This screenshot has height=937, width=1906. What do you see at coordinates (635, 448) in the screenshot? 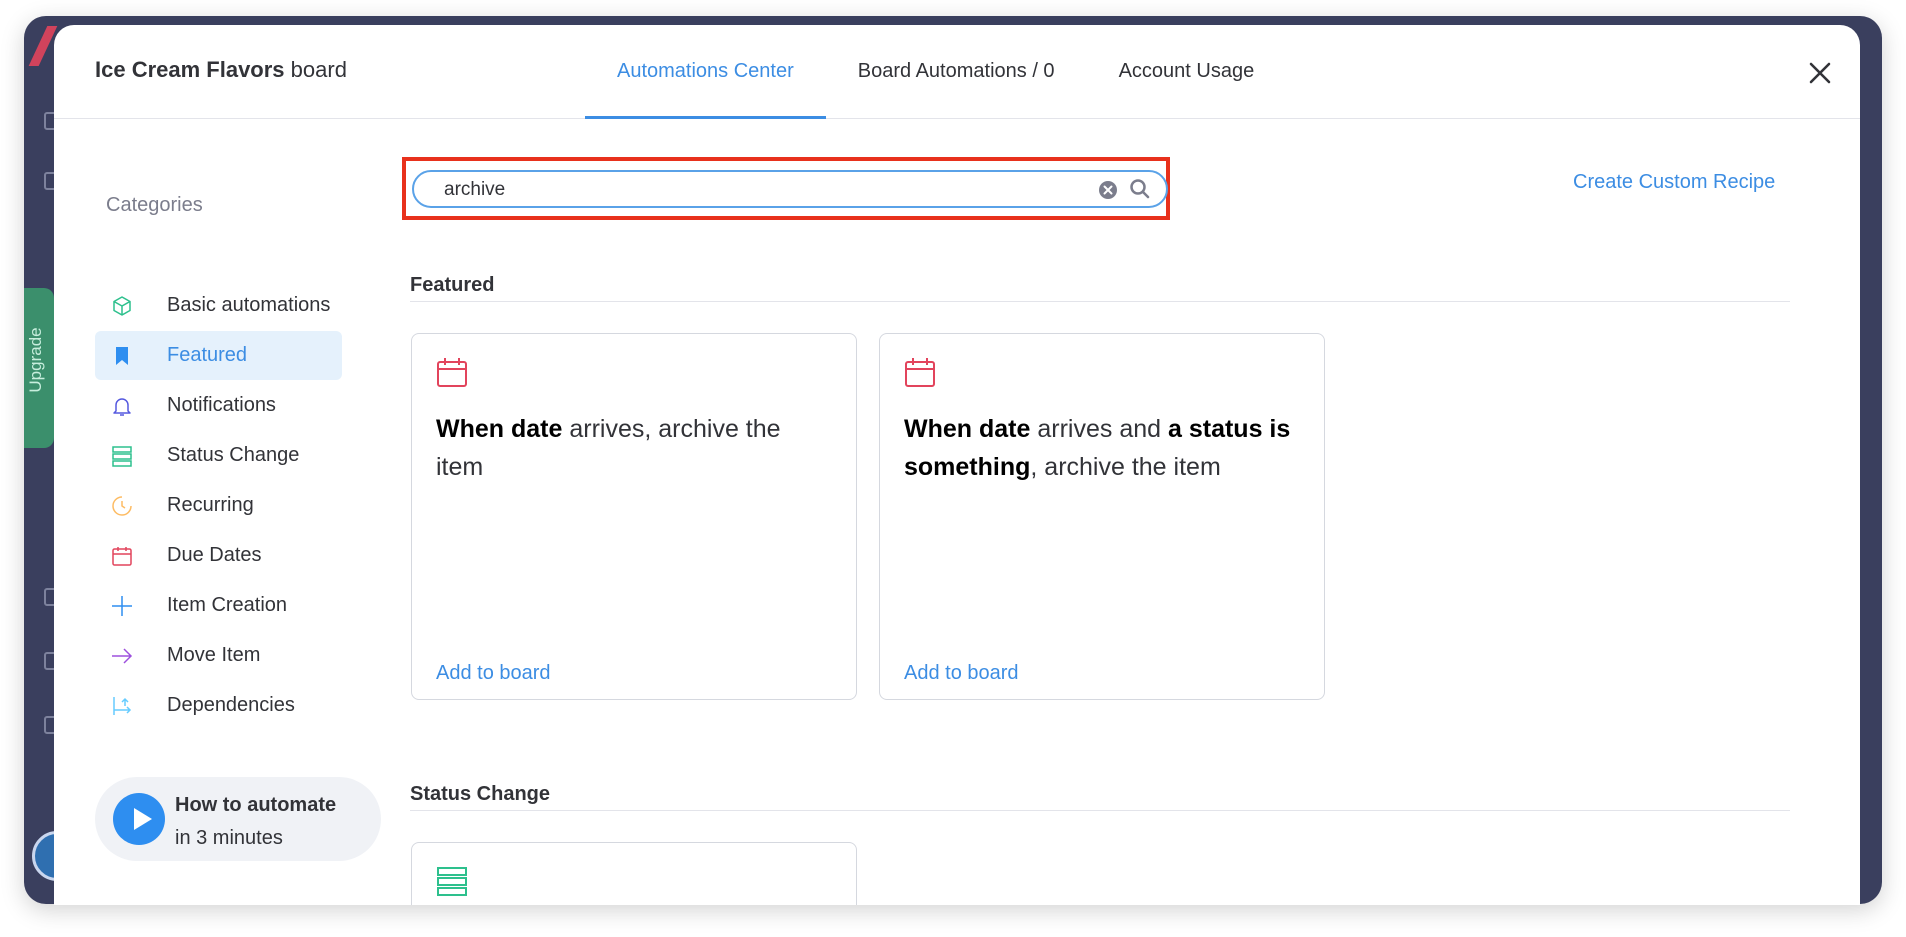
I see `recipe-text: When date arrives, archive the item` at bounding box center [635, 448].